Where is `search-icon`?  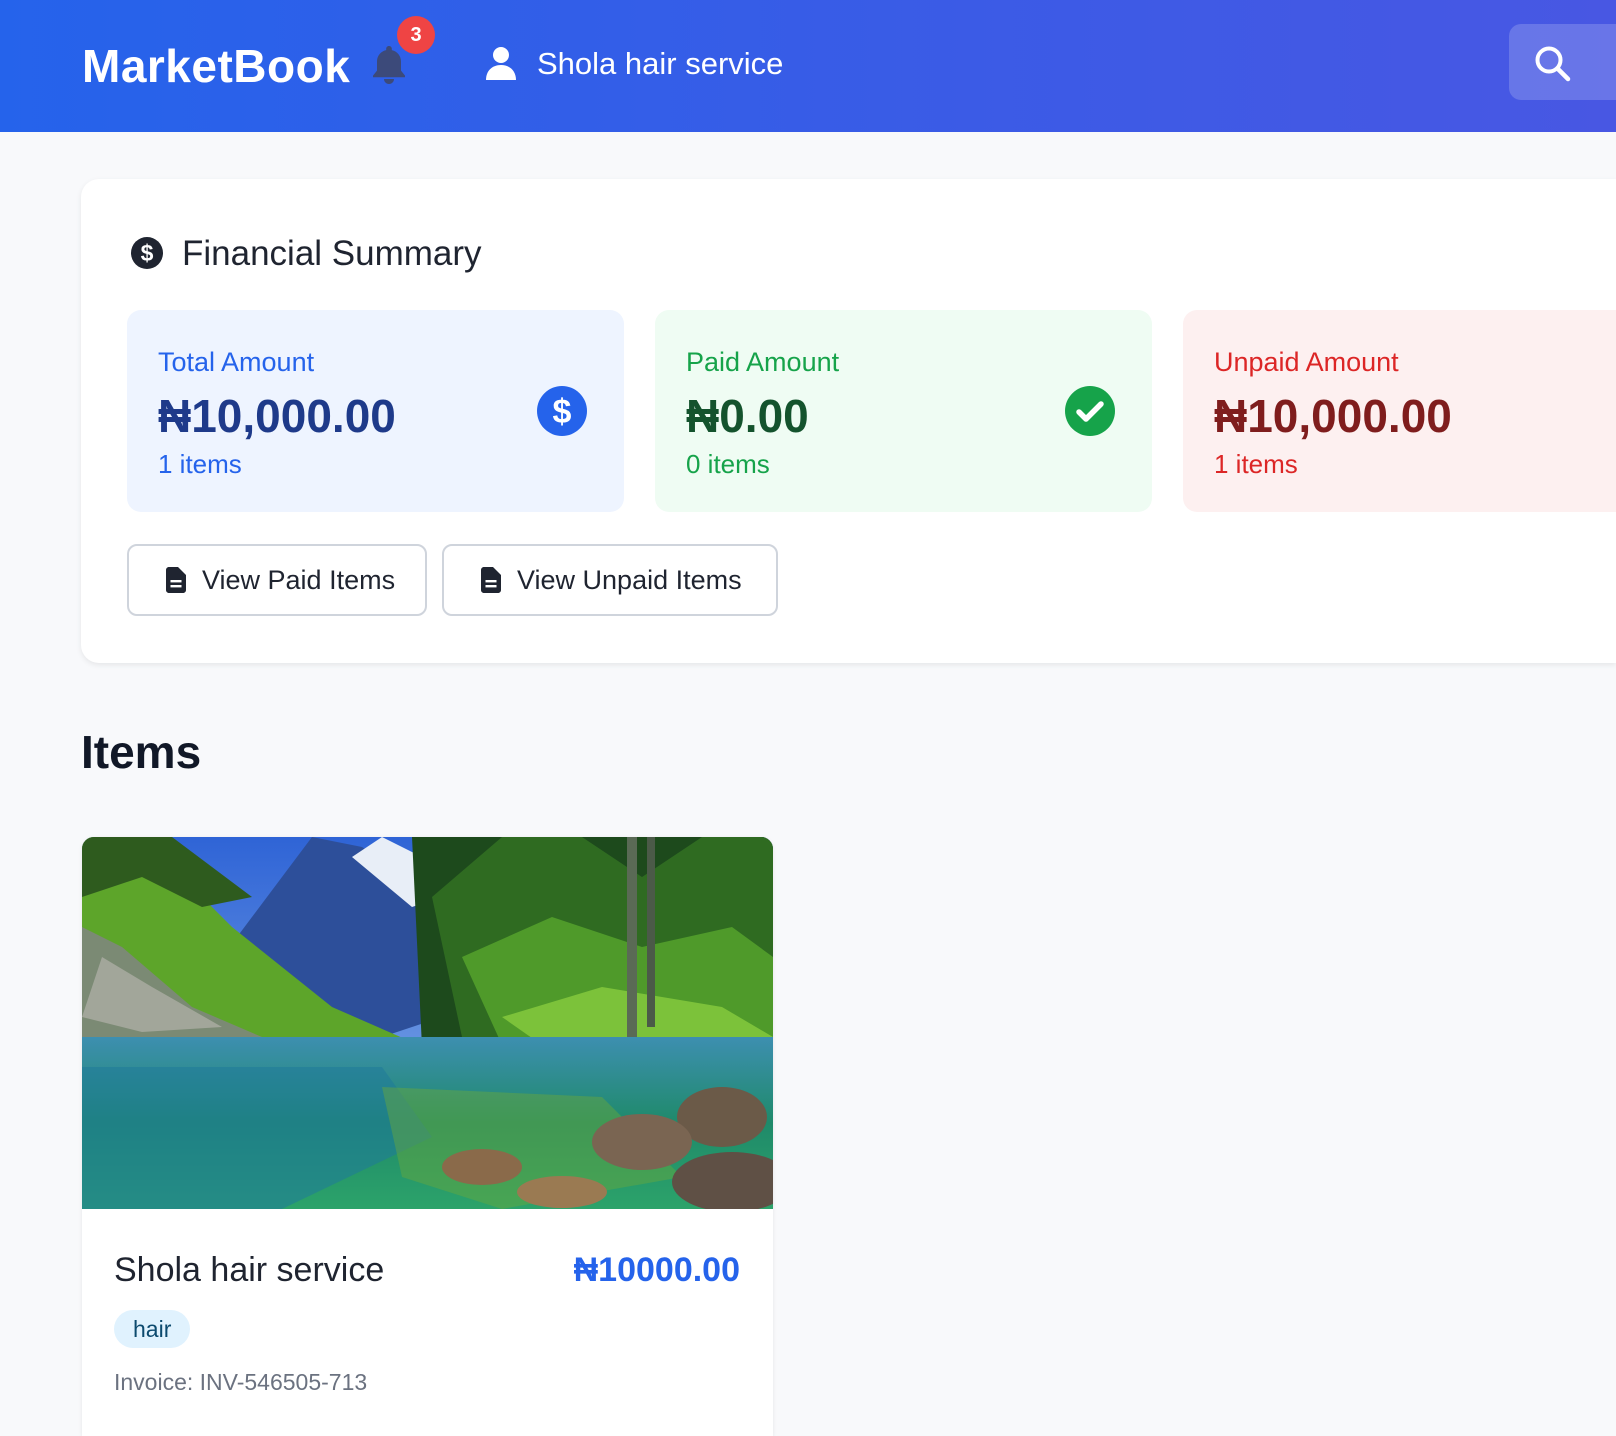
search-icon is located at coordinates (1553, 64).